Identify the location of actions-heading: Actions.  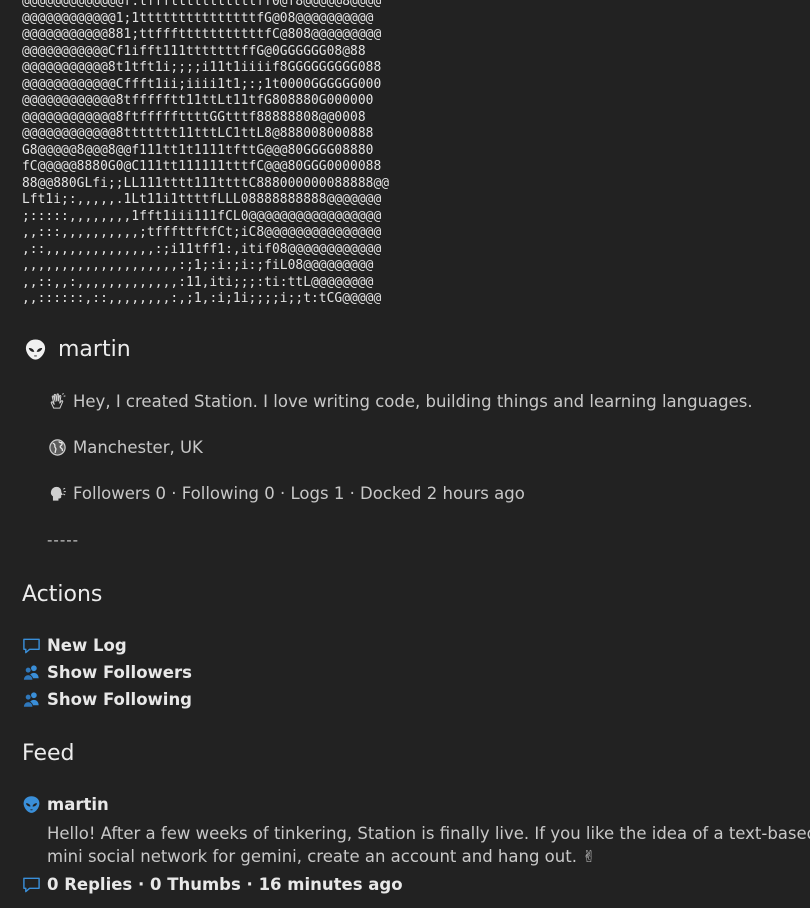
(62, 594).